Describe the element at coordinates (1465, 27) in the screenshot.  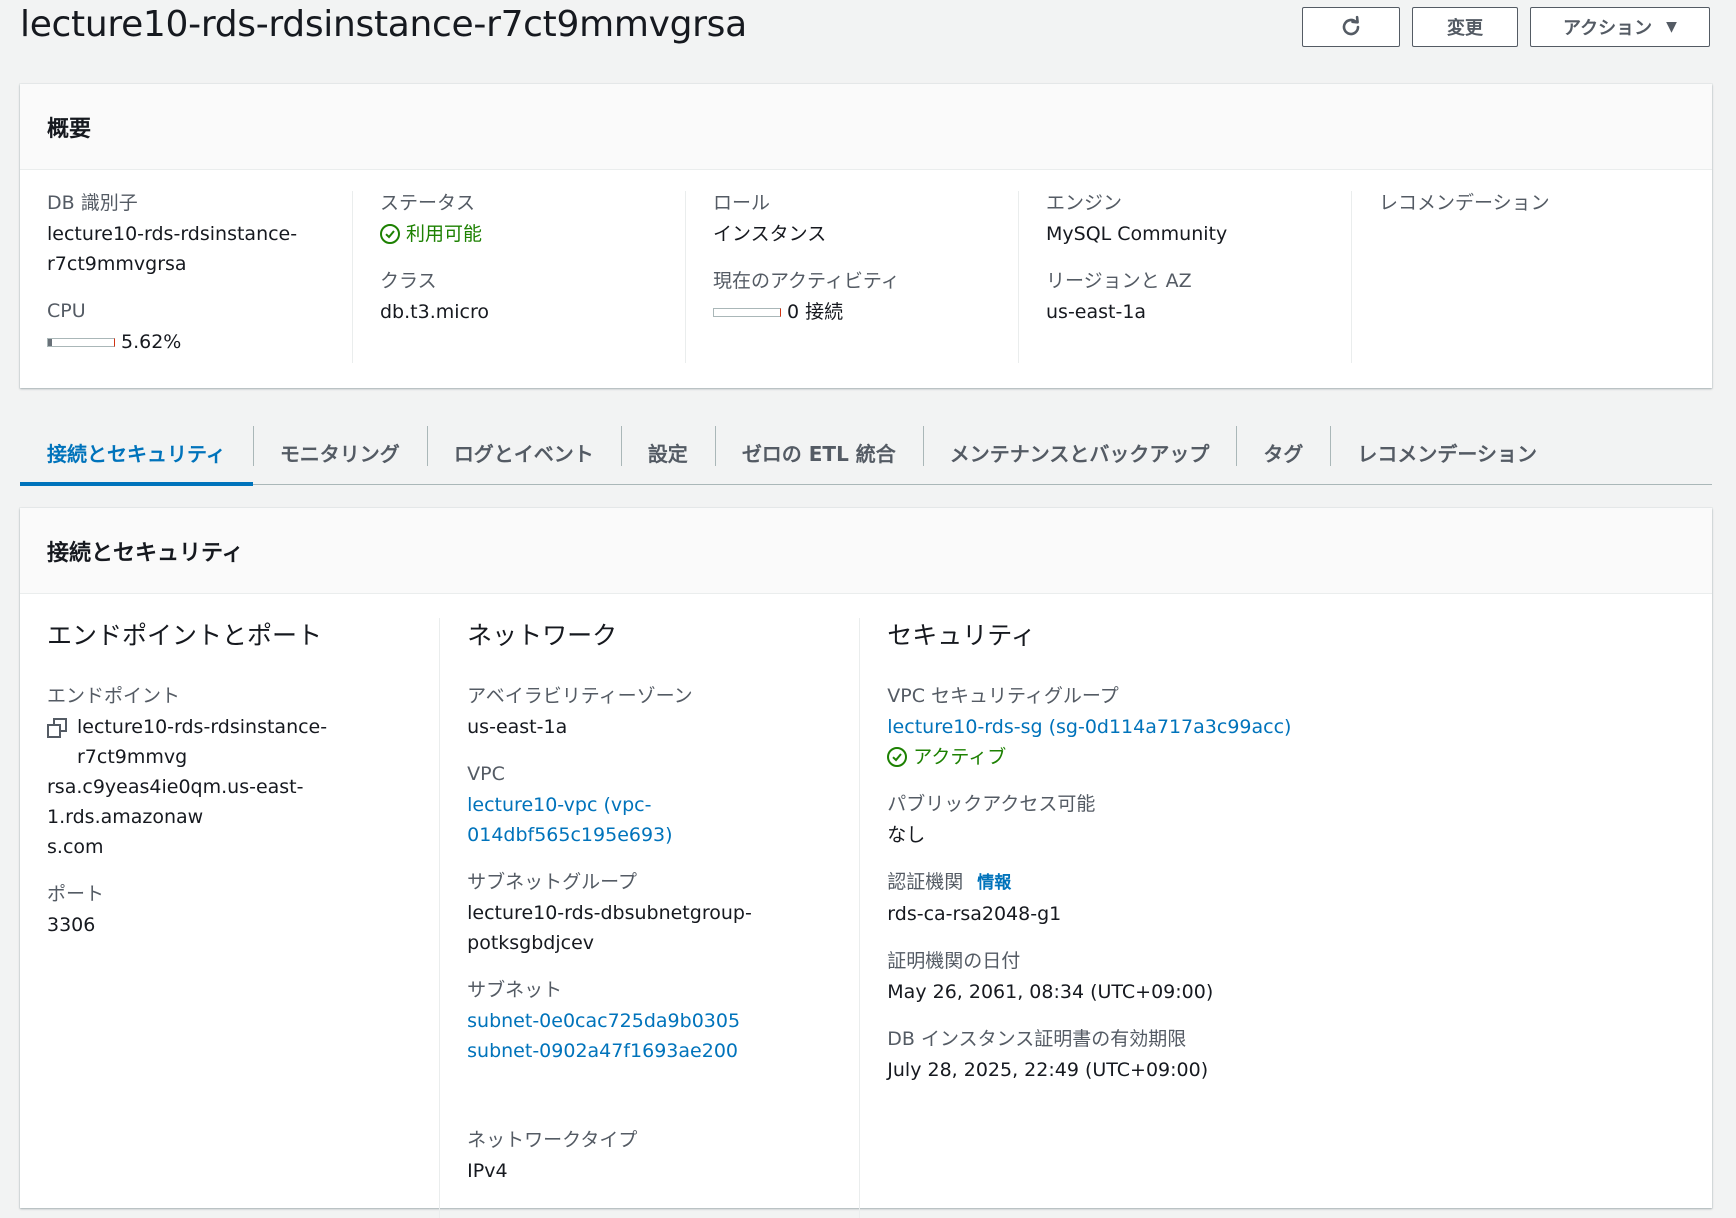
I see `modify-button: 変更` at that location.